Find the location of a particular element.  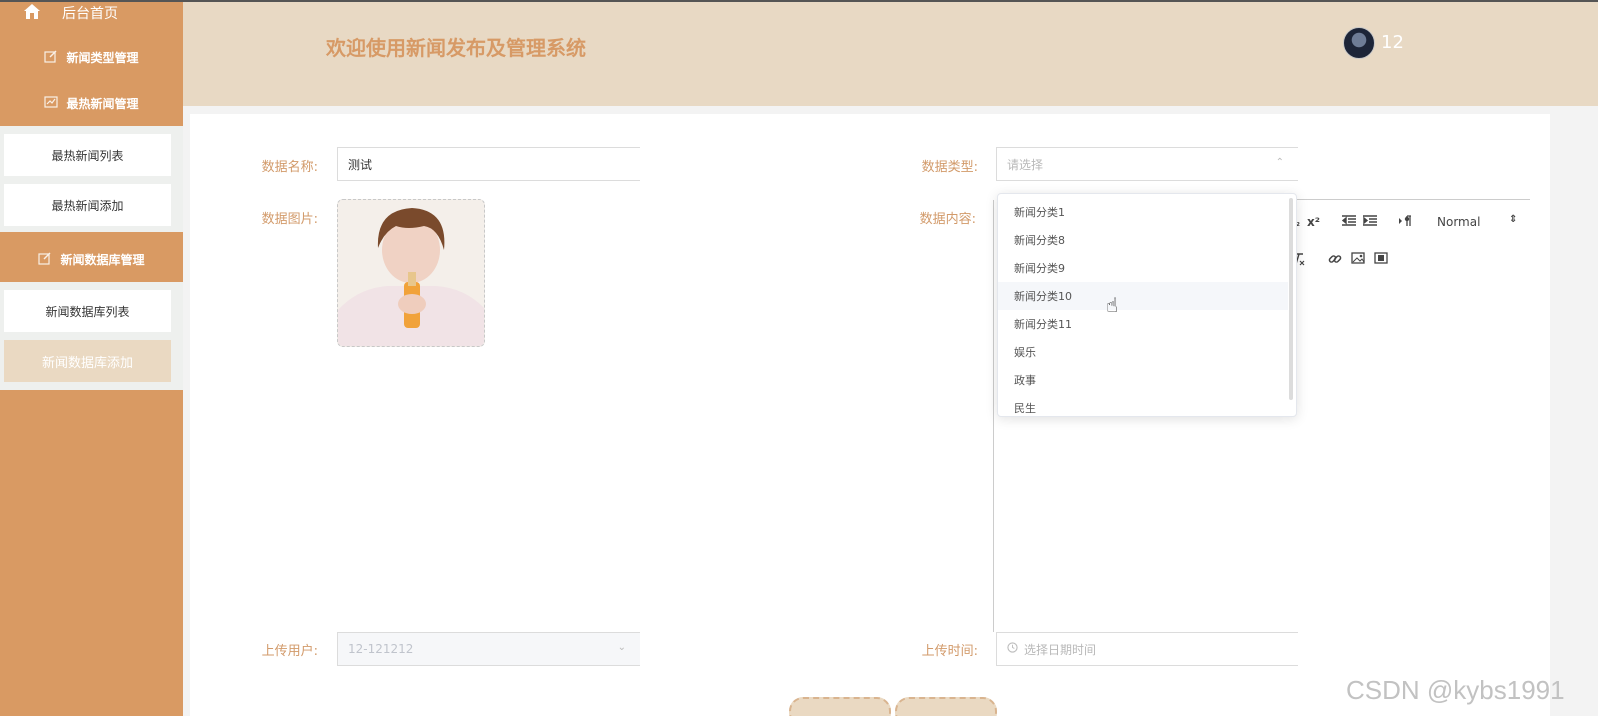

time-label: 上传时间: is located at coordinates (949, 651).